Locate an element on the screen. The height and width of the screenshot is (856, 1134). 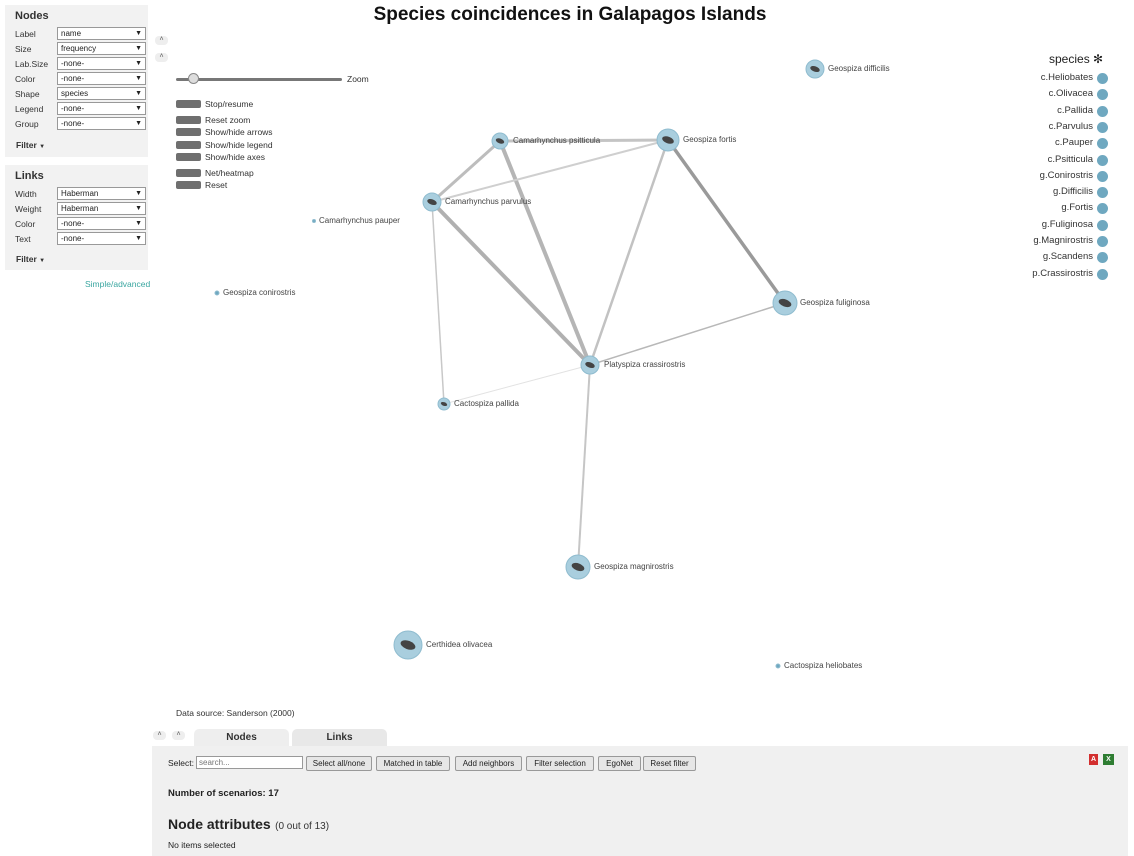
zoom-slider is located at coordinates (259, 79).